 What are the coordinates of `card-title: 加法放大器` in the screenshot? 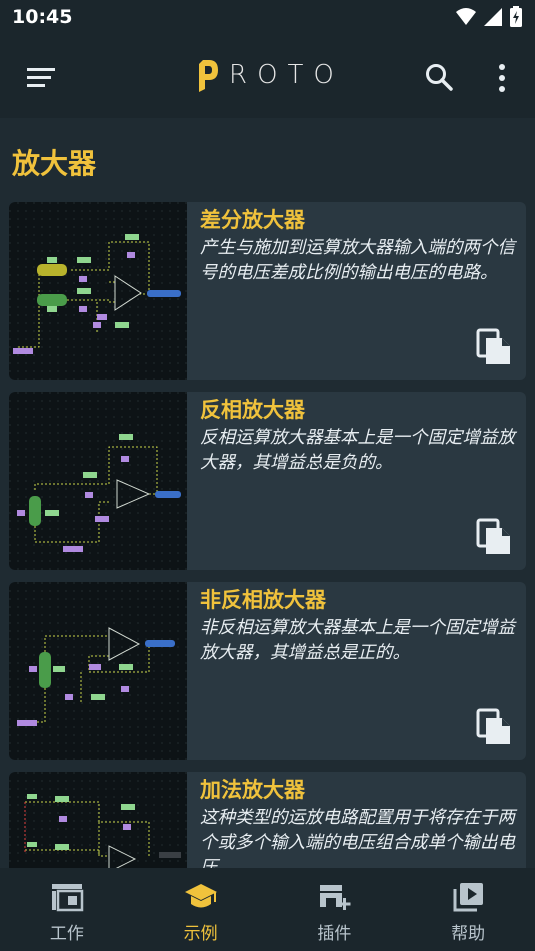 It's located at (252, 790).